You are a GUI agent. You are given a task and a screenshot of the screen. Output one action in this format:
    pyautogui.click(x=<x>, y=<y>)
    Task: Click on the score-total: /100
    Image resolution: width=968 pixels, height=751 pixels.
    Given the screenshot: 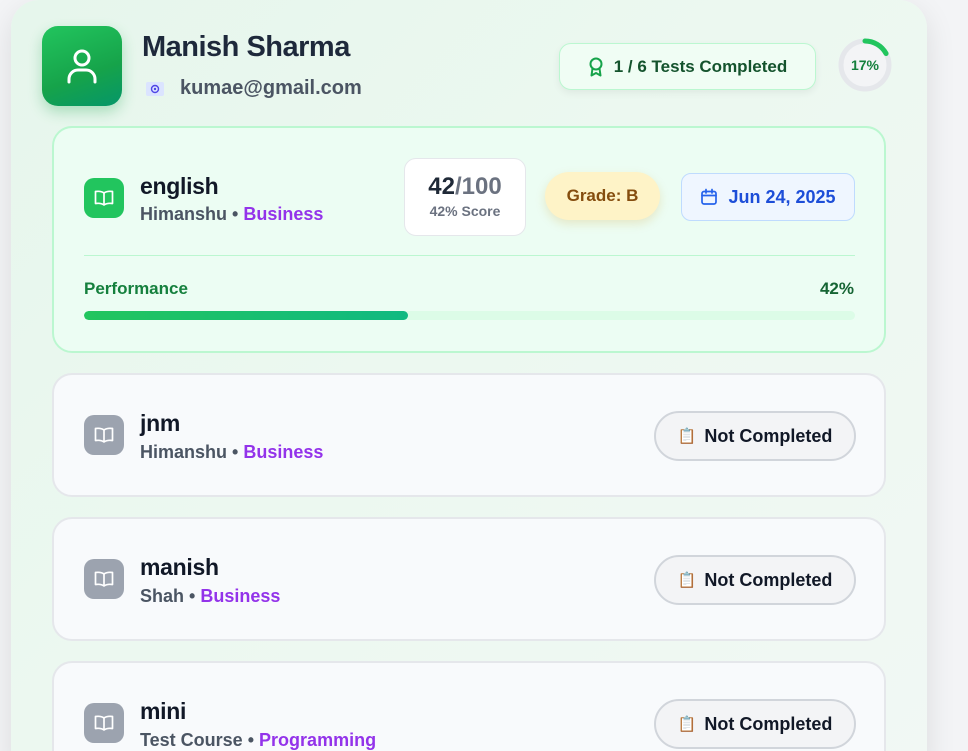 What is the action you would take?
    pyautogui.click(x=478, y=186)
    